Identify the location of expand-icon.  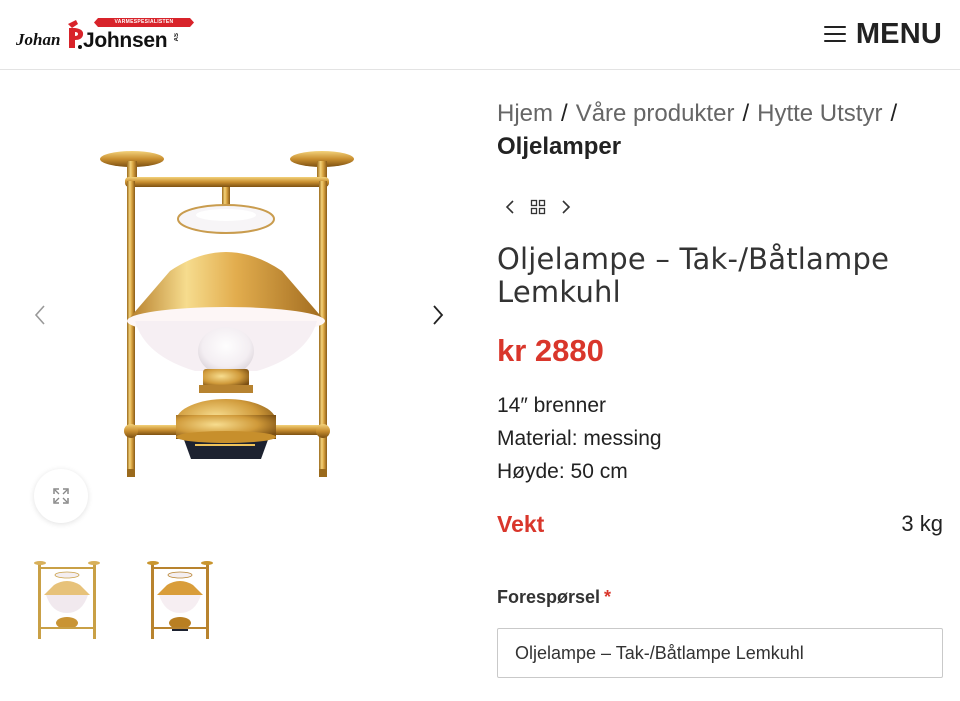
(61, 496).